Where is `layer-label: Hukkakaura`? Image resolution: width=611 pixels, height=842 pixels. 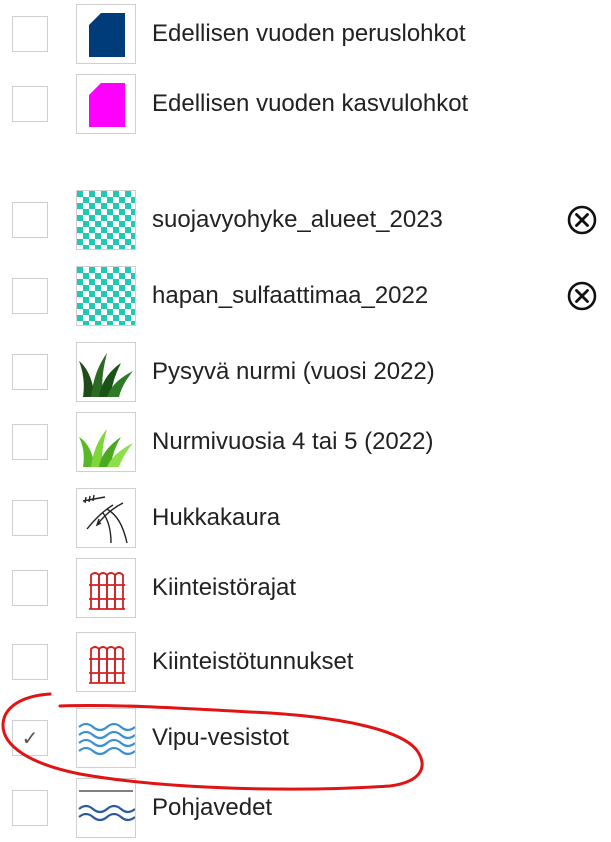 layer-label: Hukkakaura is located at coordinates (216, 517).